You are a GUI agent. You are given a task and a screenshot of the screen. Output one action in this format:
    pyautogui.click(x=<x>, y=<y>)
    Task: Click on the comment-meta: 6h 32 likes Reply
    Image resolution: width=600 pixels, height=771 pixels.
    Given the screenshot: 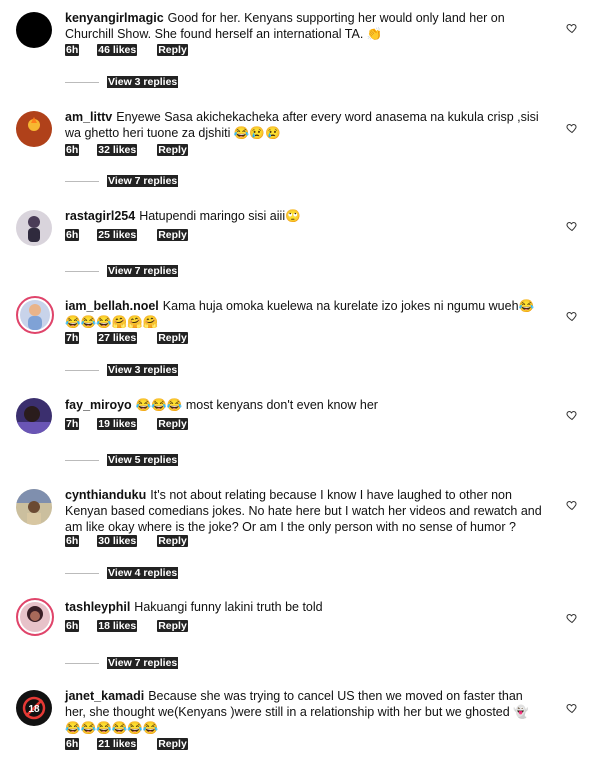 What is the action you would take?
    pyautogui.click(x=126, y=150)
    